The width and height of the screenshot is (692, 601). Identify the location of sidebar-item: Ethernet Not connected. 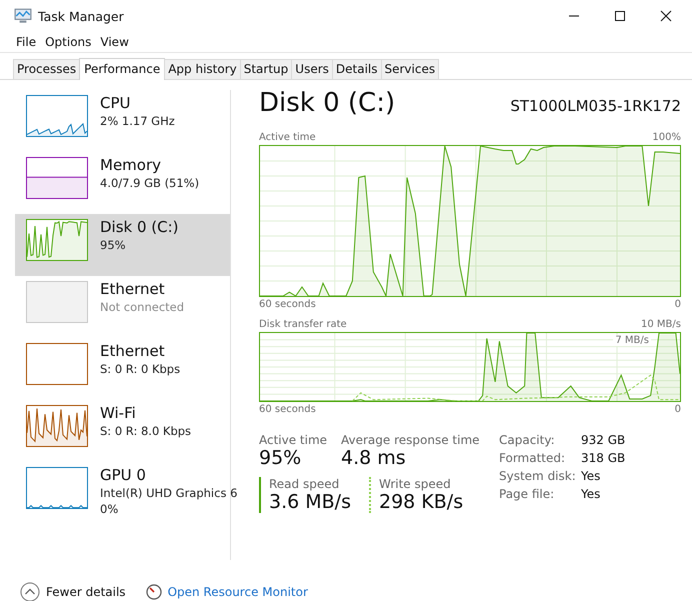
(122, 307).